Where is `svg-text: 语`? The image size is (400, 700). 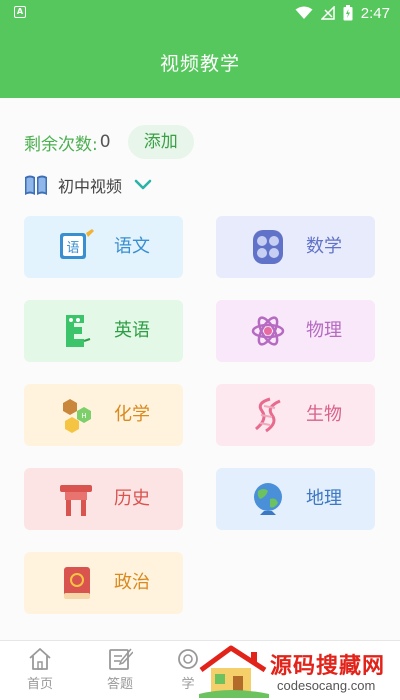 svg-text: 语 is located at coordinates (72, 248).